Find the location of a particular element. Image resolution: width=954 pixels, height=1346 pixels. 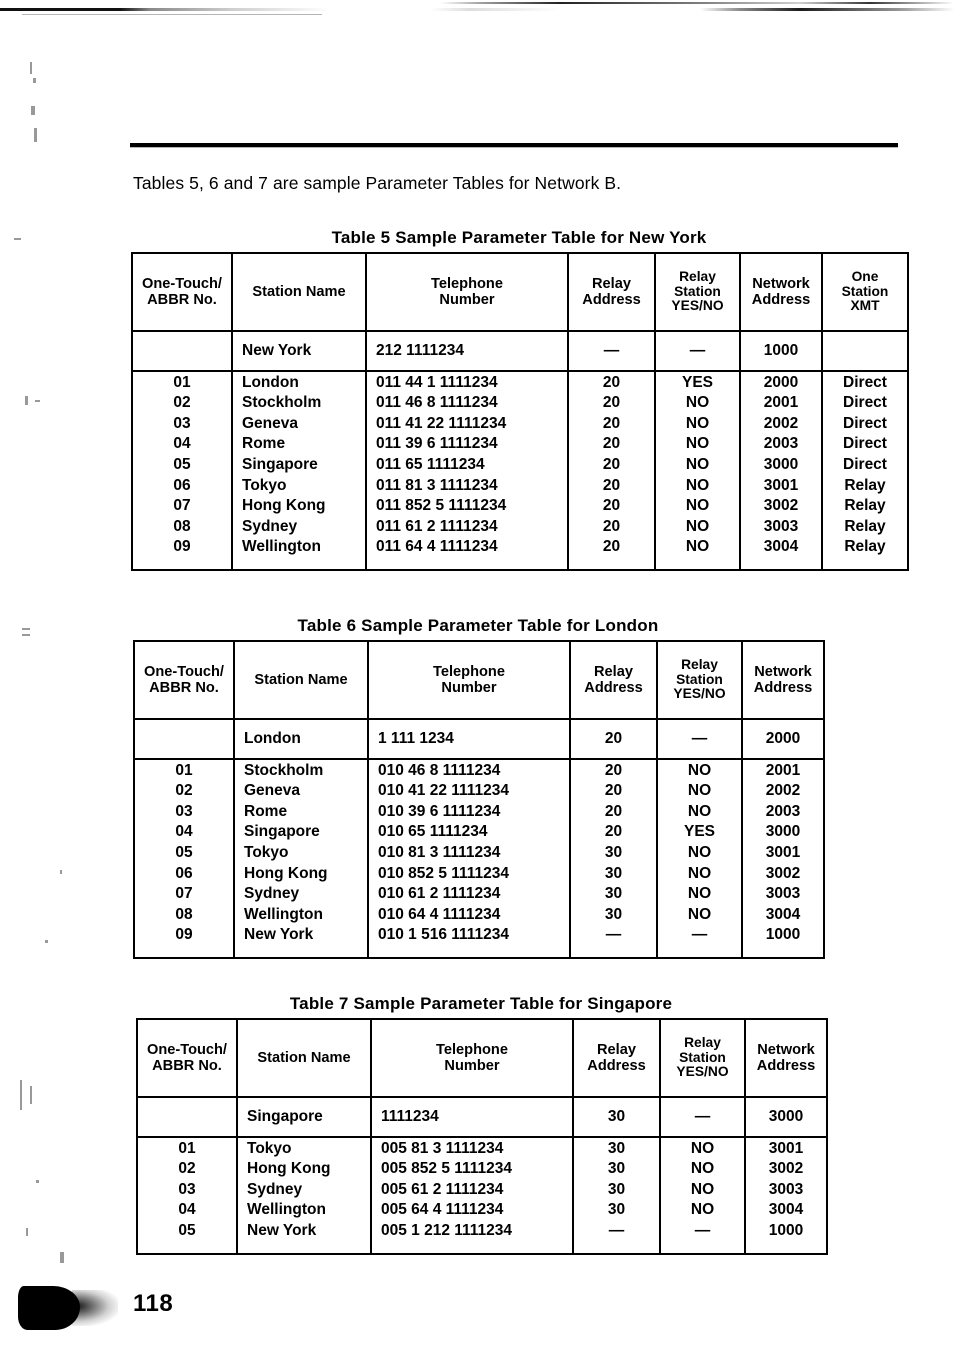

cell-one-touch-no: 04 is located at coordinates (182, 444).